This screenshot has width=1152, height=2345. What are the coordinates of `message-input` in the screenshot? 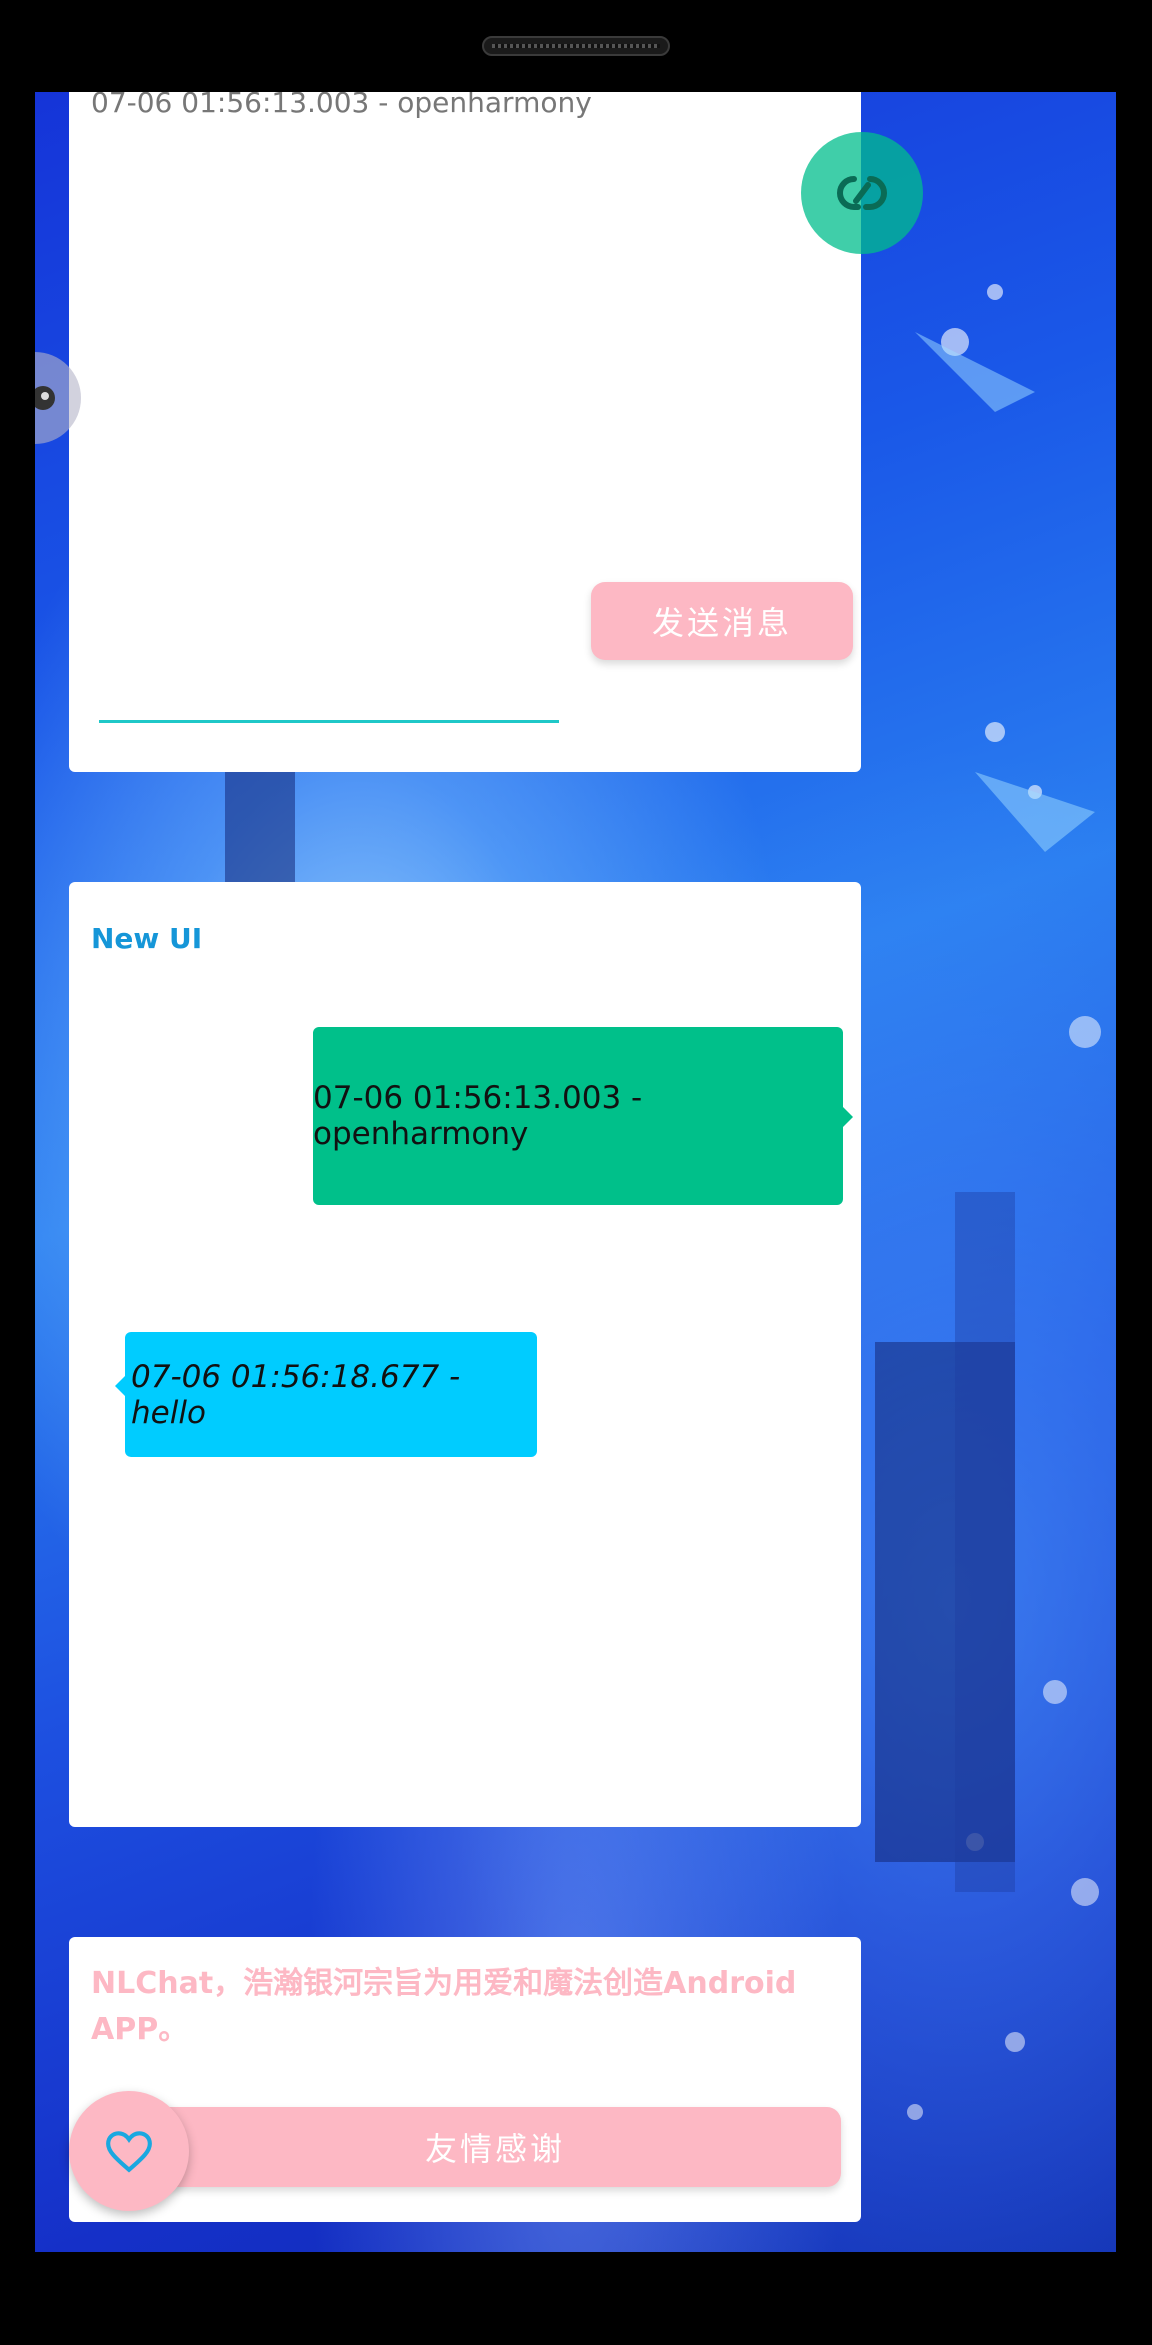 It's located at (329, 721).